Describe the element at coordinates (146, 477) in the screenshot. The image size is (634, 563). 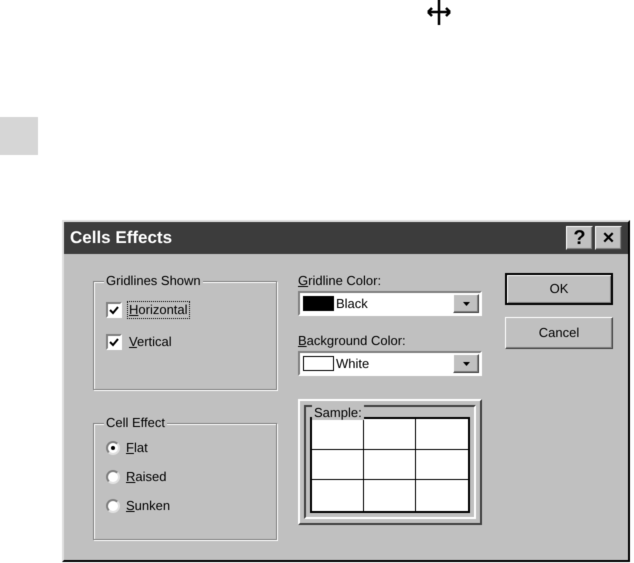
I see `radio-label: Raised` at that location.